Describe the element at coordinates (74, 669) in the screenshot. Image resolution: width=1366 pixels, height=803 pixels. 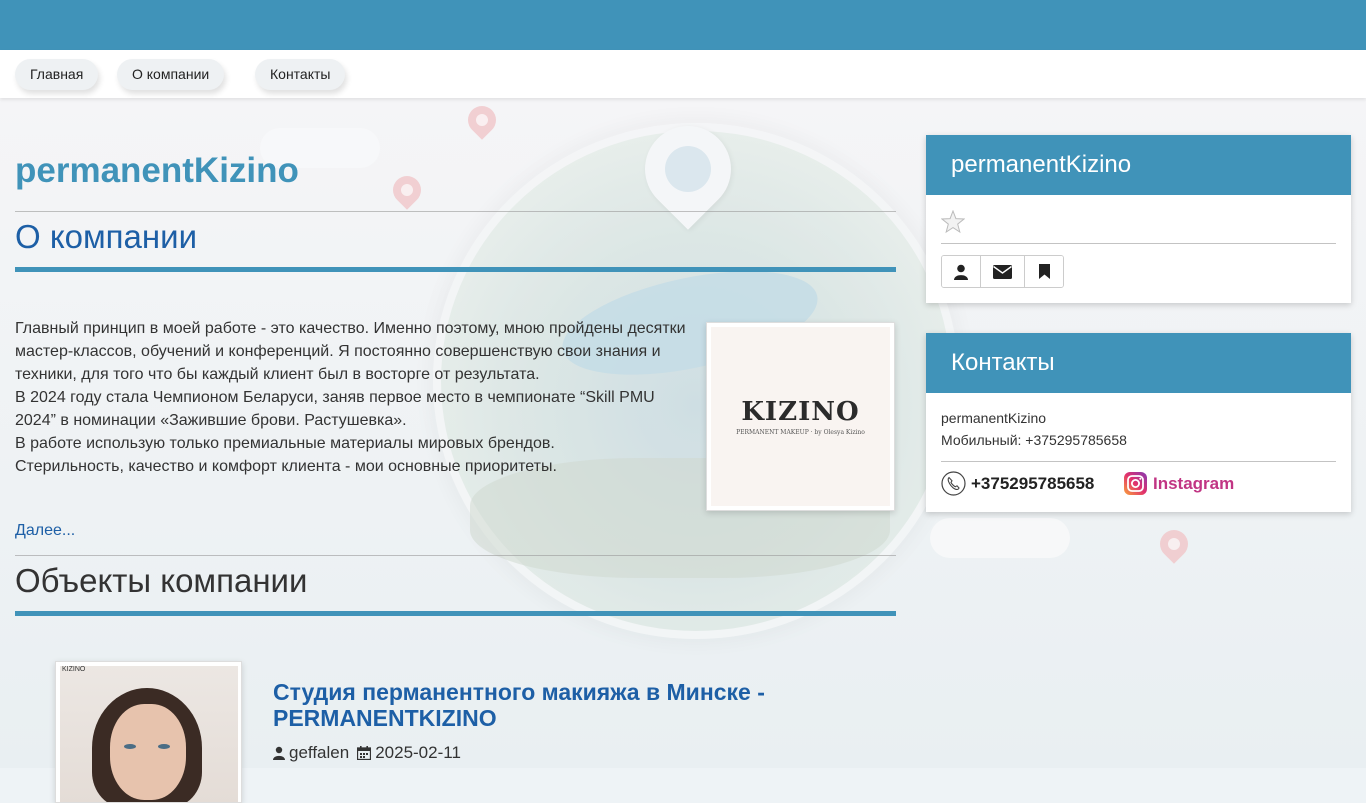
I see `photo-tag: KIZINO` at that location.